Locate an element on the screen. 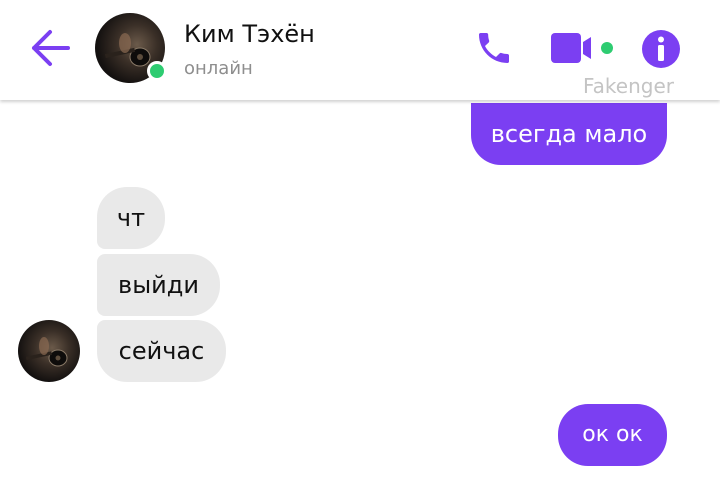 This screenshot has width=720, height=483. message-bubble-outgoing: всегда мало is located at coordinates (569, 134).